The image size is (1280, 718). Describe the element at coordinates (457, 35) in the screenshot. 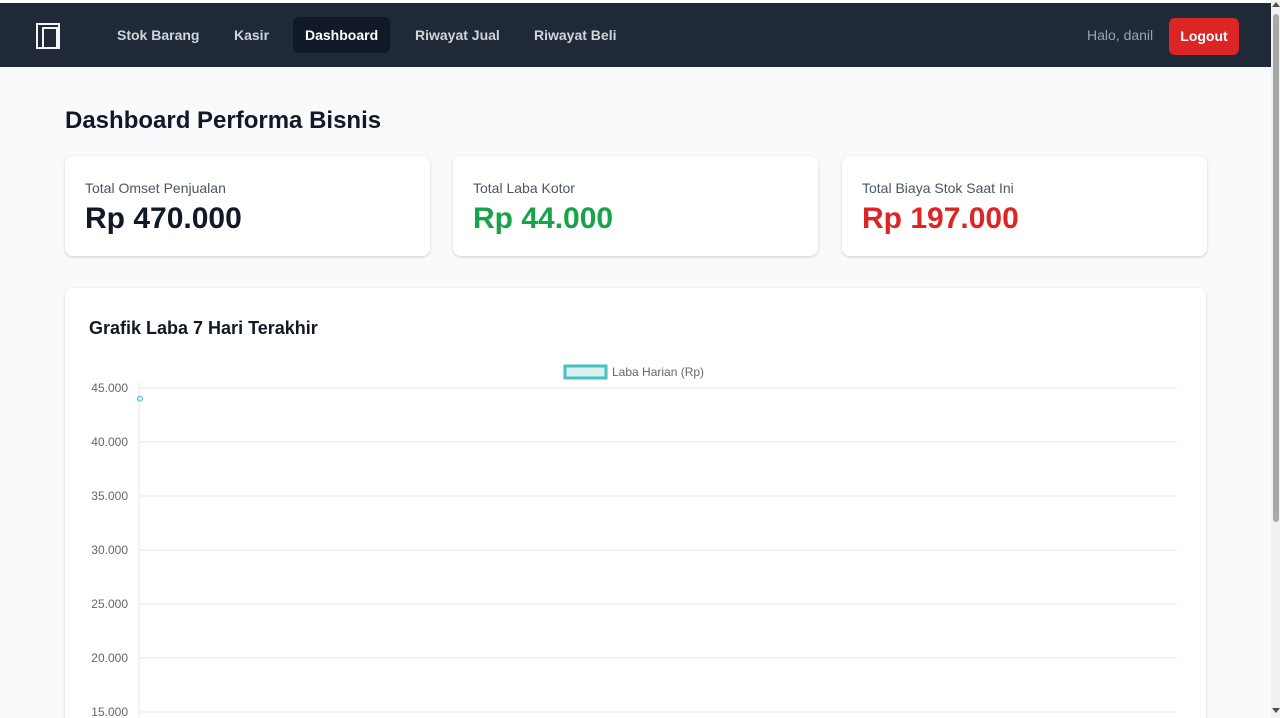

I see `nav-link-riwayat-jual: Riwayat Jual` at that location.